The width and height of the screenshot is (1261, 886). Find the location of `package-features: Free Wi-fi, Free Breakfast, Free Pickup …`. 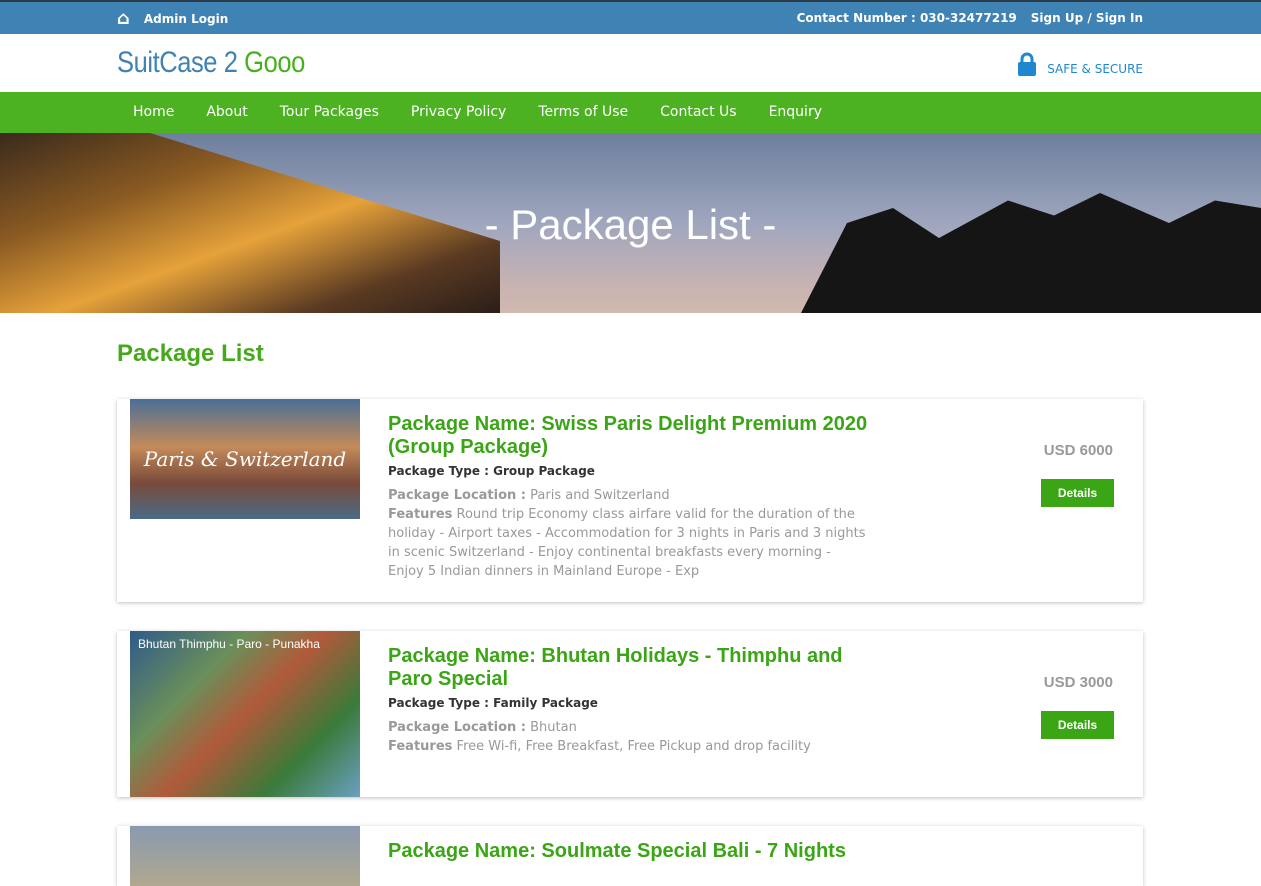

package-features: Free Wi-fi, Free Breakfast, Free Pickup … is located at coordinates (633, 746).